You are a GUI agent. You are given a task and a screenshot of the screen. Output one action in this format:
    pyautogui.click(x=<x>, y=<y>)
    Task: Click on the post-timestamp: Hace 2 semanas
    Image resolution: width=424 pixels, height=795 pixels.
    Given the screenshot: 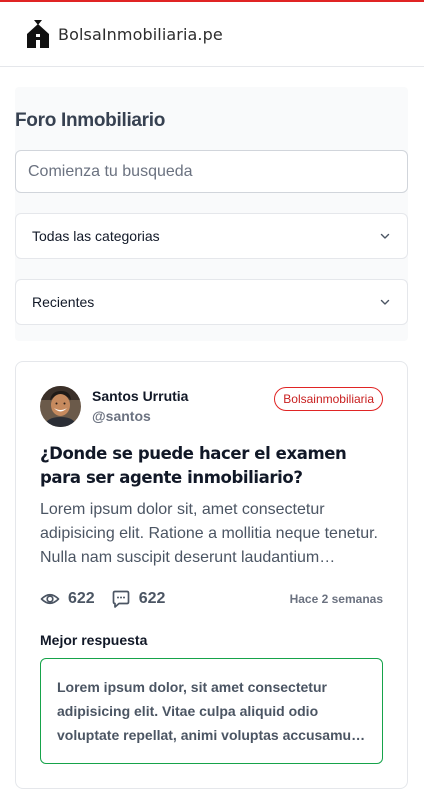 What is the action you would take?
    pyautogui.click(x=336, y=599)
    